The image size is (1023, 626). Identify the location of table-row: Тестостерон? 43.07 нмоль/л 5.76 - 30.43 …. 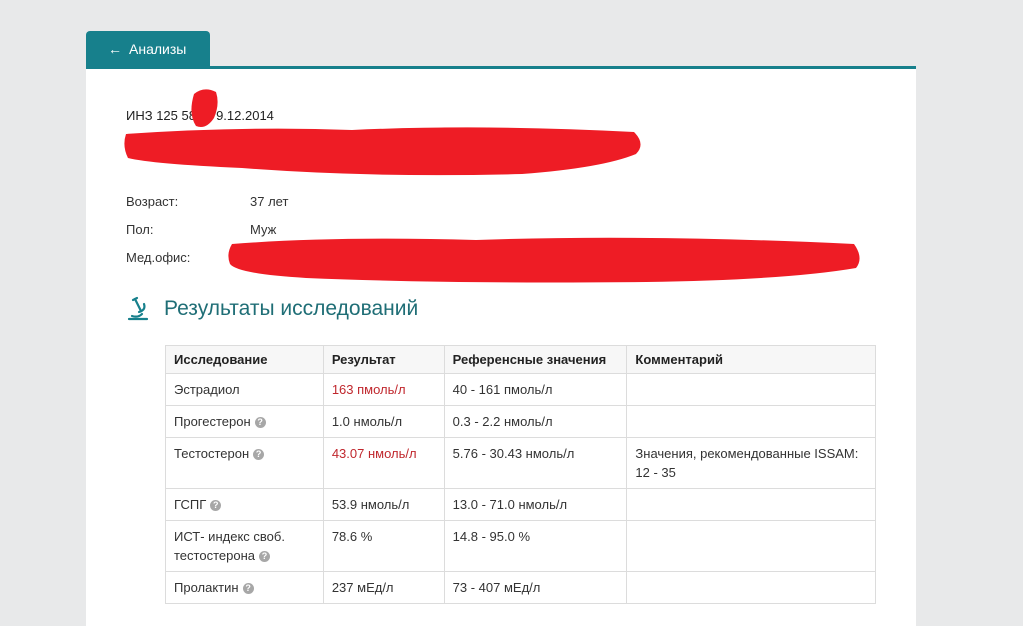
(520, 463).